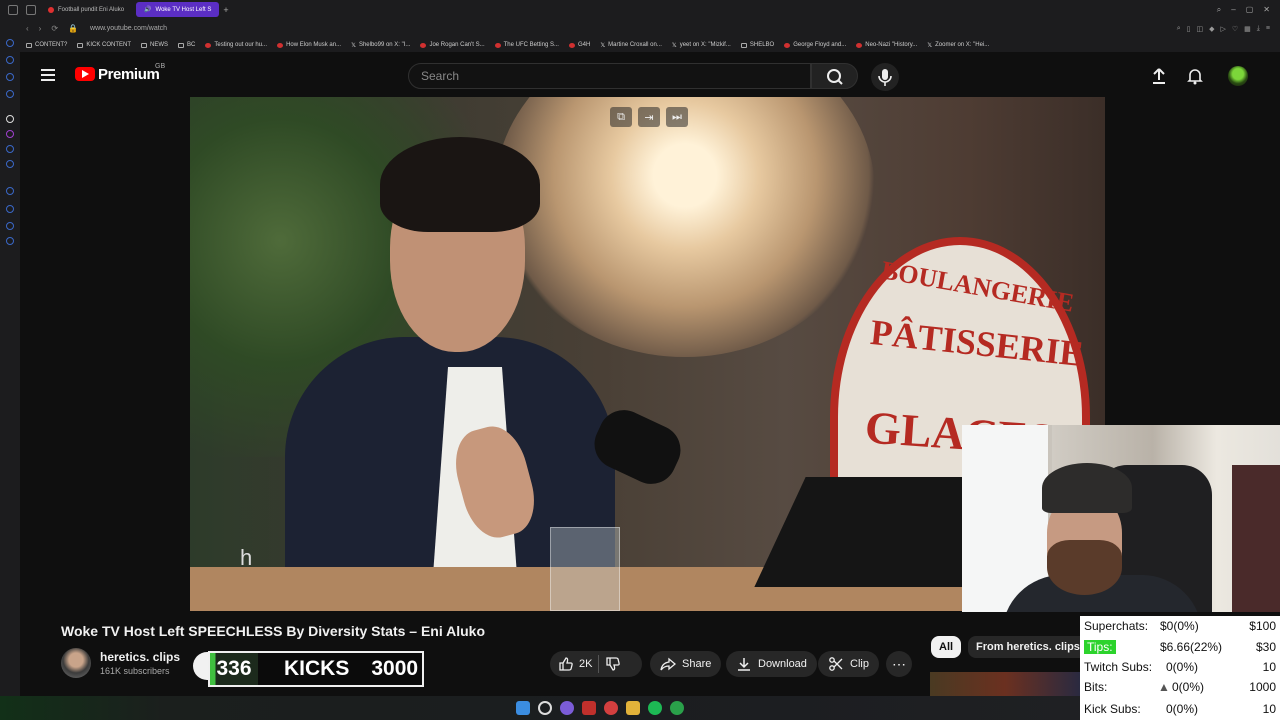  Describe the element at coordinates (859, 45) in the screenshot. I see `site-favicon-icon` at that location.